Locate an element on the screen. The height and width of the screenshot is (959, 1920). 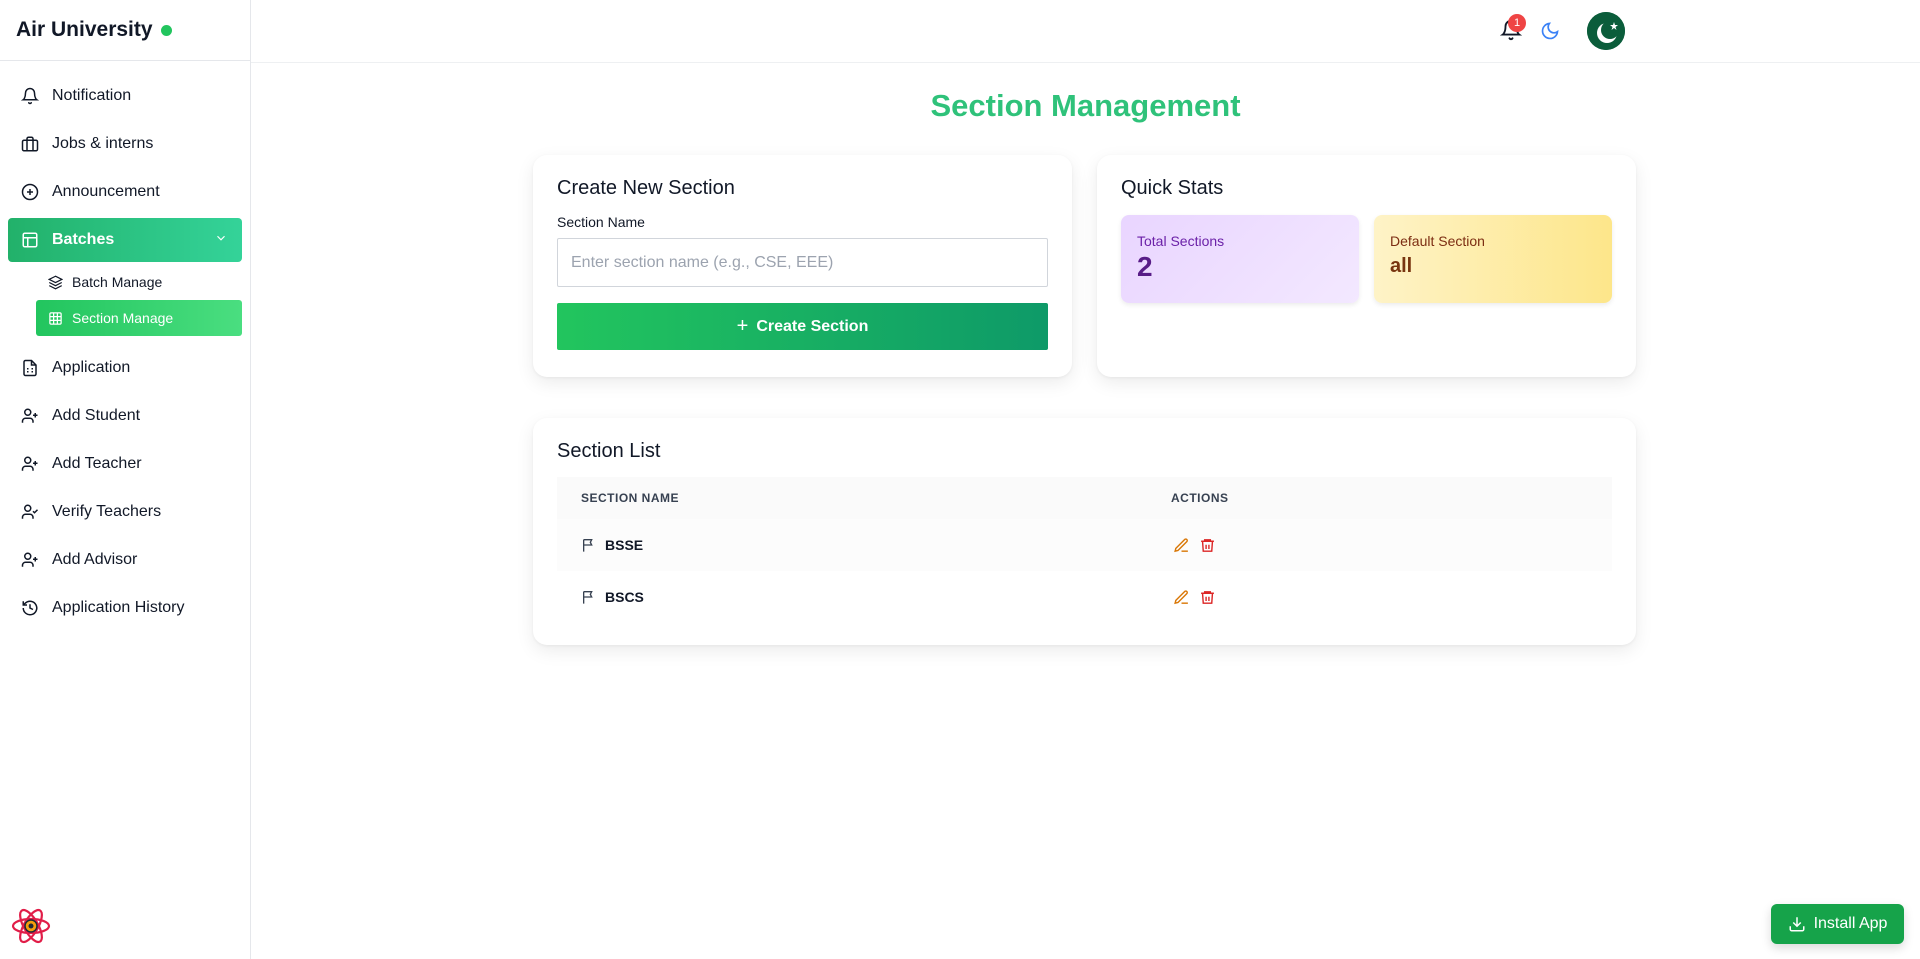
sidebar-item-label: Application is located at coordinates (91, 367).